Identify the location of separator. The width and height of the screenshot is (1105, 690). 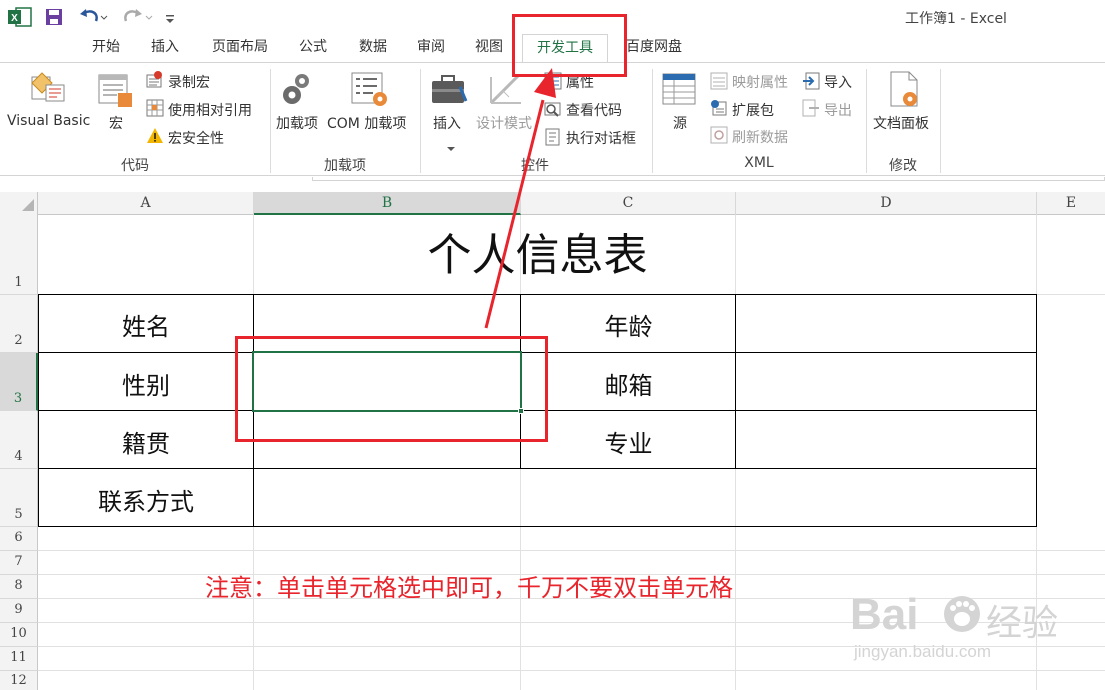
(940, 121).